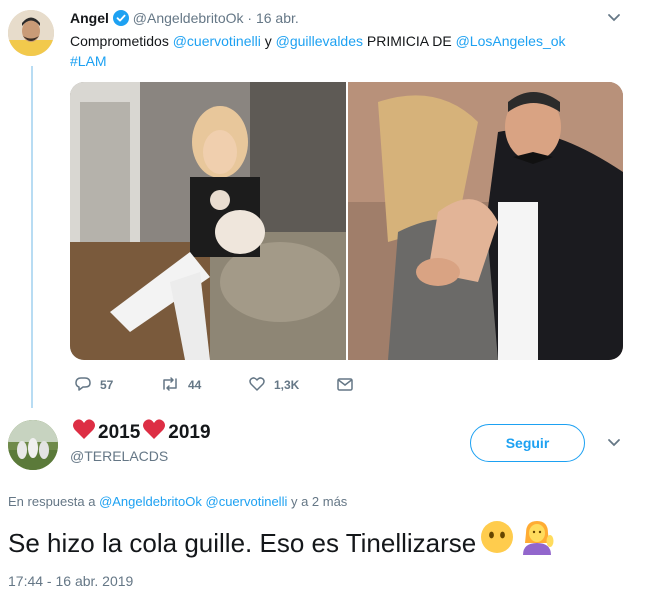 The height and width of the screenshot is (605, 652). Describe the element at coordinates (121, 41) in the screenshot. I see `tweet-text-part: Comprometidos` at that location.